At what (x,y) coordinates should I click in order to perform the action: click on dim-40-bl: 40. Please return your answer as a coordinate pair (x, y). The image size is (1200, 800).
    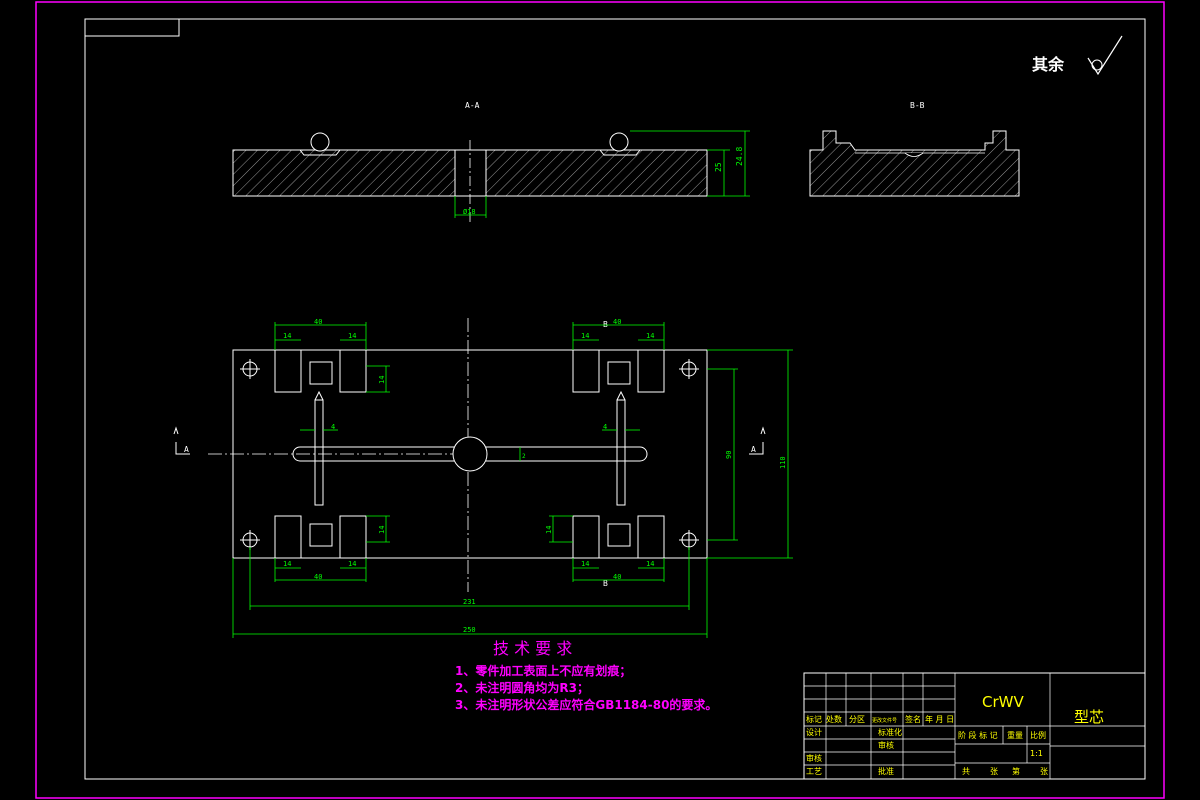
    Looking at the image, I should click on (318, 577).